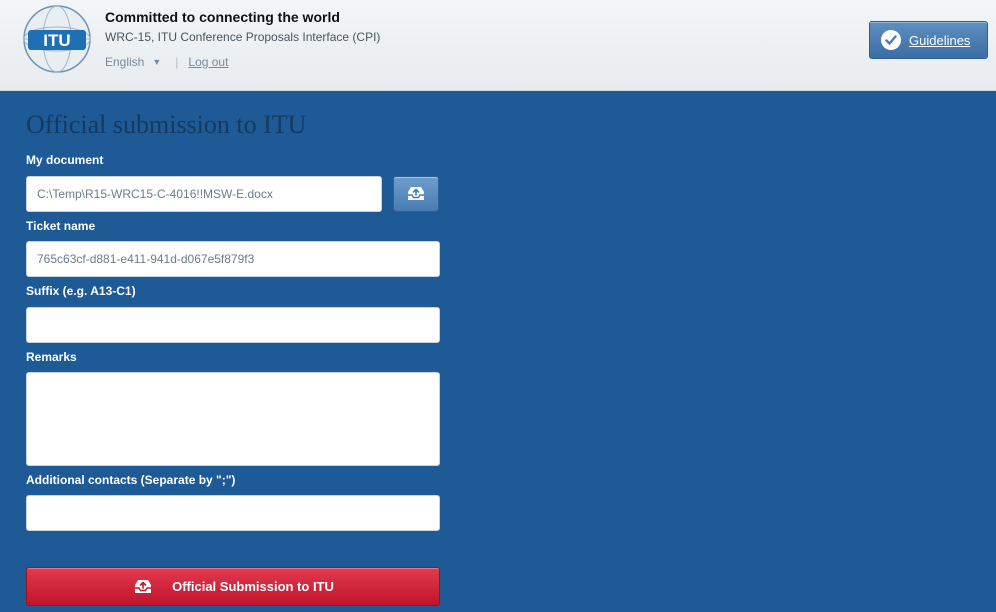  I want to click on ticket-field, so click(233, 259).